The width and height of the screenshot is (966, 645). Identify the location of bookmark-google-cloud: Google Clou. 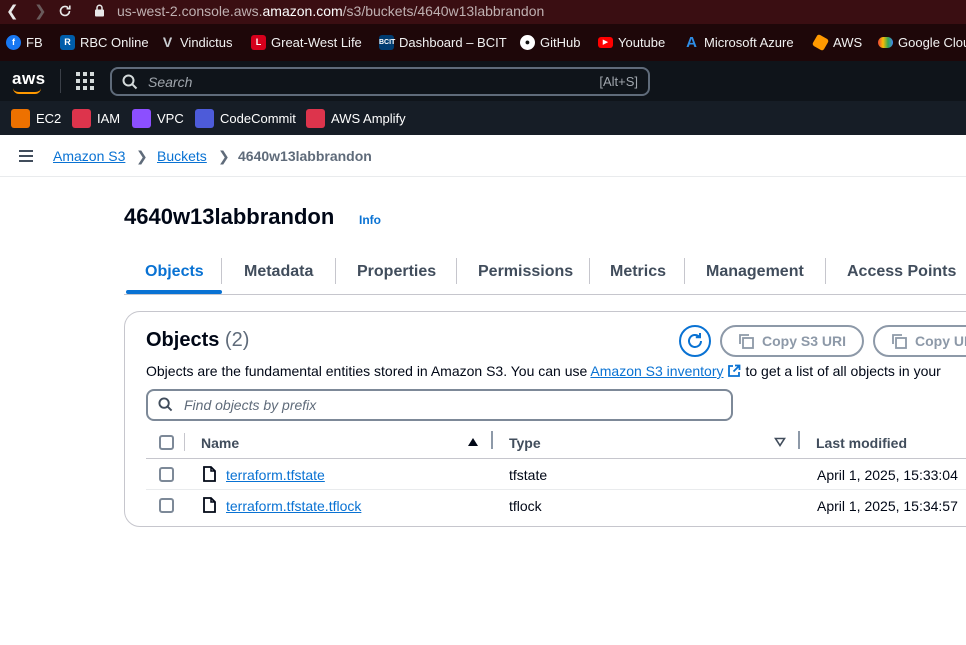
(922, 42).